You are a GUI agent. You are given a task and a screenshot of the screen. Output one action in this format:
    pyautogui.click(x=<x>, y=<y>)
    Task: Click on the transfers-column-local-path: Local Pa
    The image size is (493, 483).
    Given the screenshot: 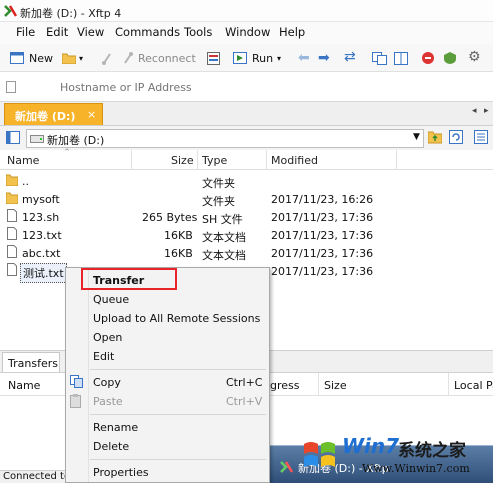 What is the action you would take?
    pyautogui.click(x=473, y=385)
    